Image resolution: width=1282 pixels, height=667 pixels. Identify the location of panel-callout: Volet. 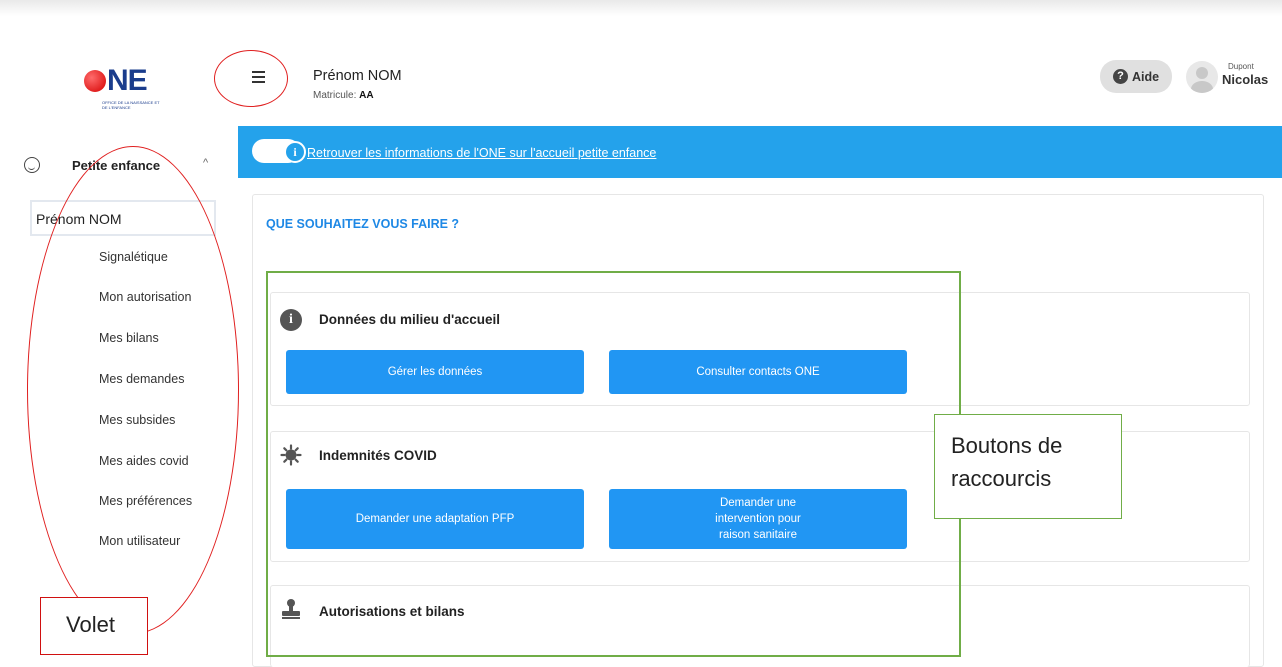
(94, 626).